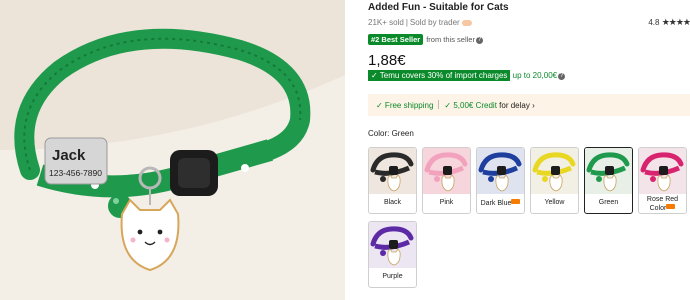 The height and width of the screenshot is (300, 690). What do you see at coordinates (662, 204) in the screenshot?
I see `swatch-label: Rose Red Color` at bounding box center [662, 204].